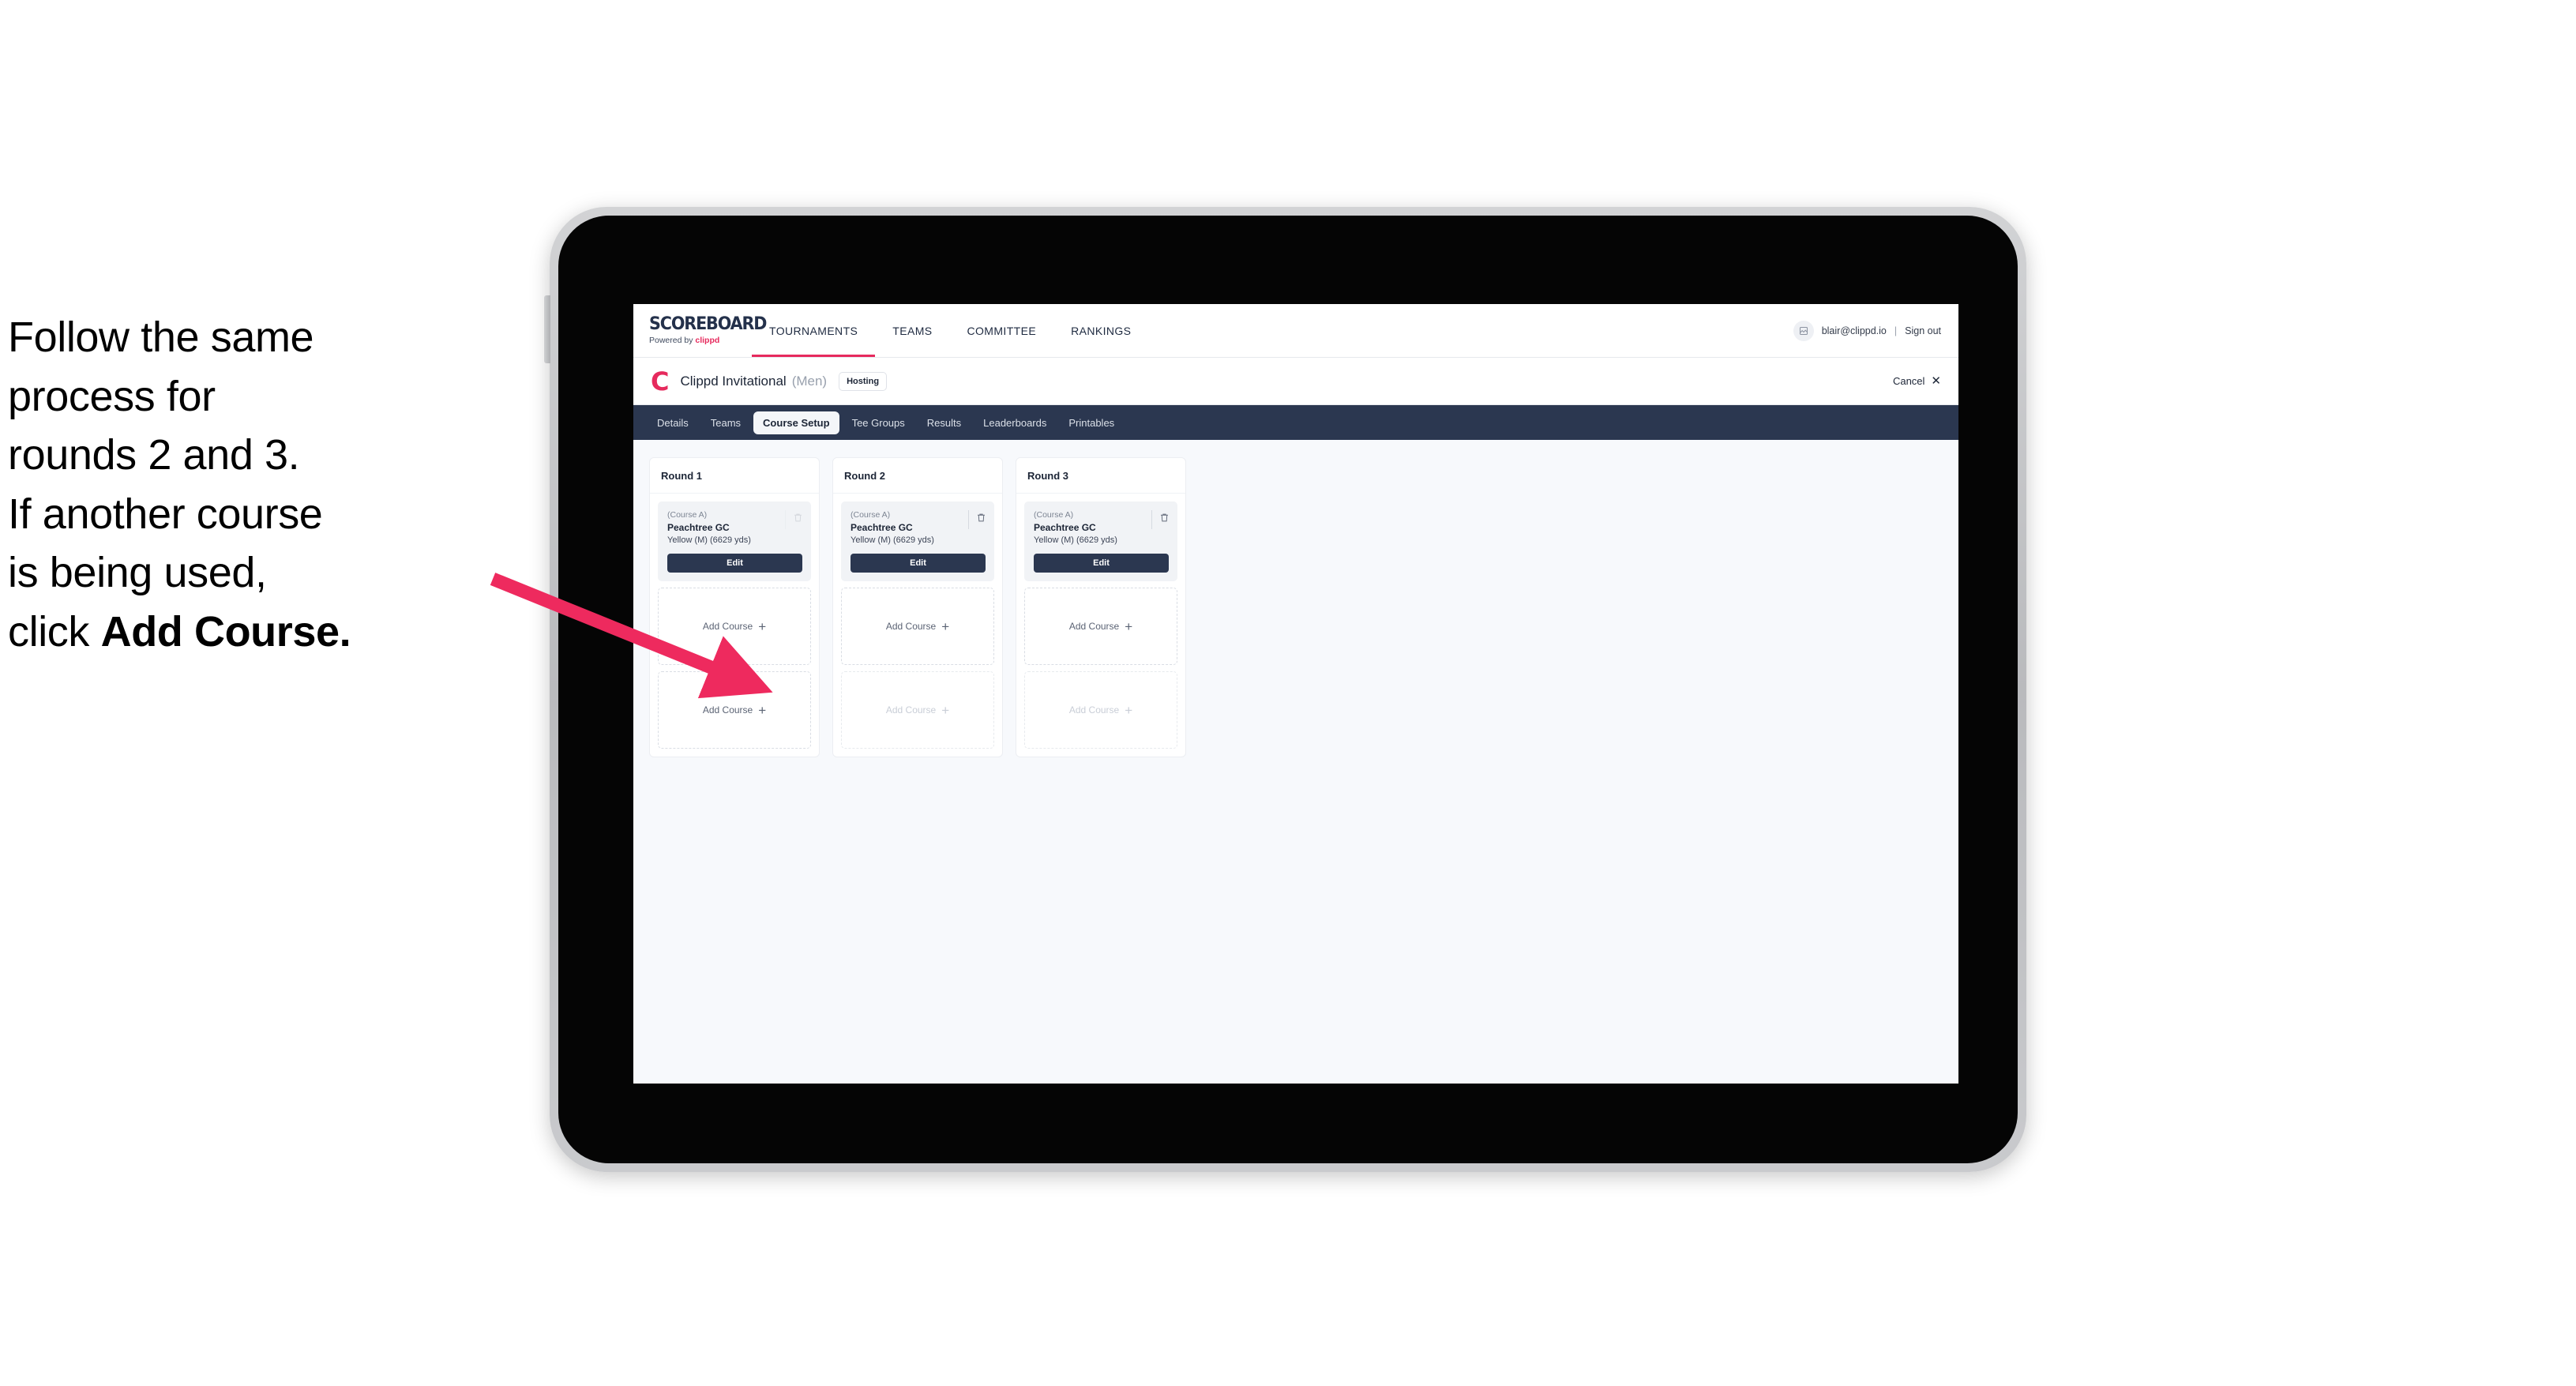  Describe the element at coordinates (809, 381) in the screenshot. I see `tournament-gender: (Men)` at that location.